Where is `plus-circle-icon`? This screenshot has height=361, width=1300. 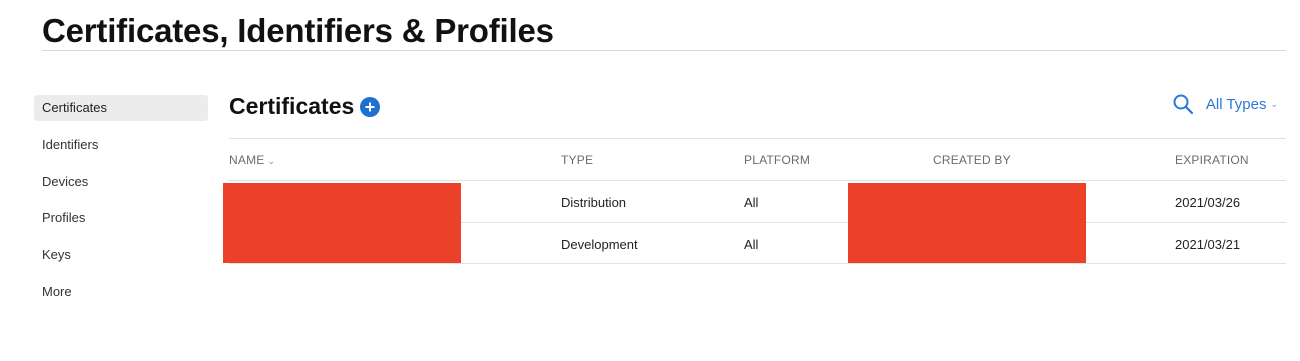
plus-circle-icon is located at coordinates (370, 107).